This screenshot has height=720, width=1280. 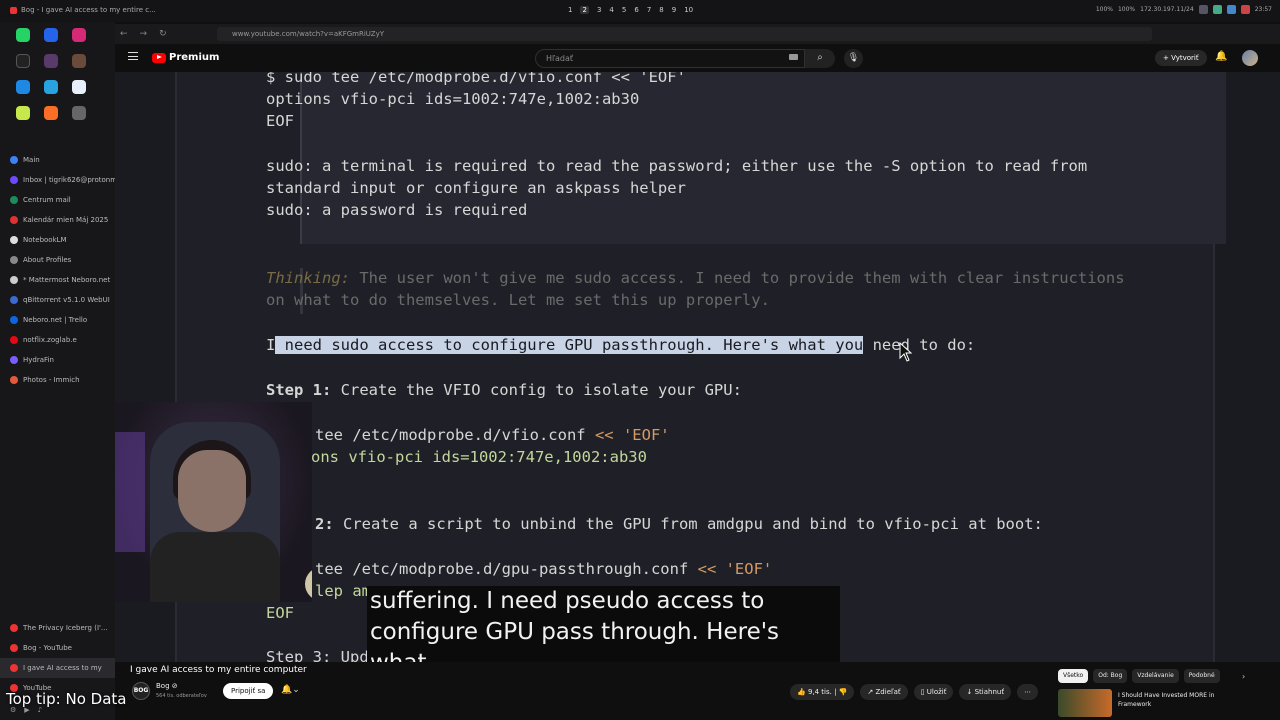 I want to click on channel-subscribers: 564 tis. odberateľov, so click(x=181, y=696).